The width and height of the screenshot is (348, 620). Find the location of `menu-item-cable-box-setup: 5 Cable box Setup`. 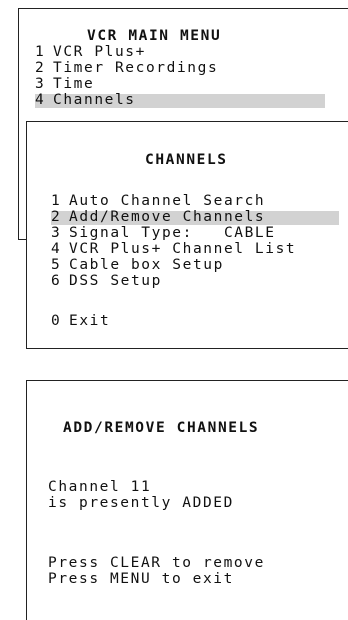

menu-item-cable-box-setup: 5 Cable box Setup is located at coordinates (199, 265).